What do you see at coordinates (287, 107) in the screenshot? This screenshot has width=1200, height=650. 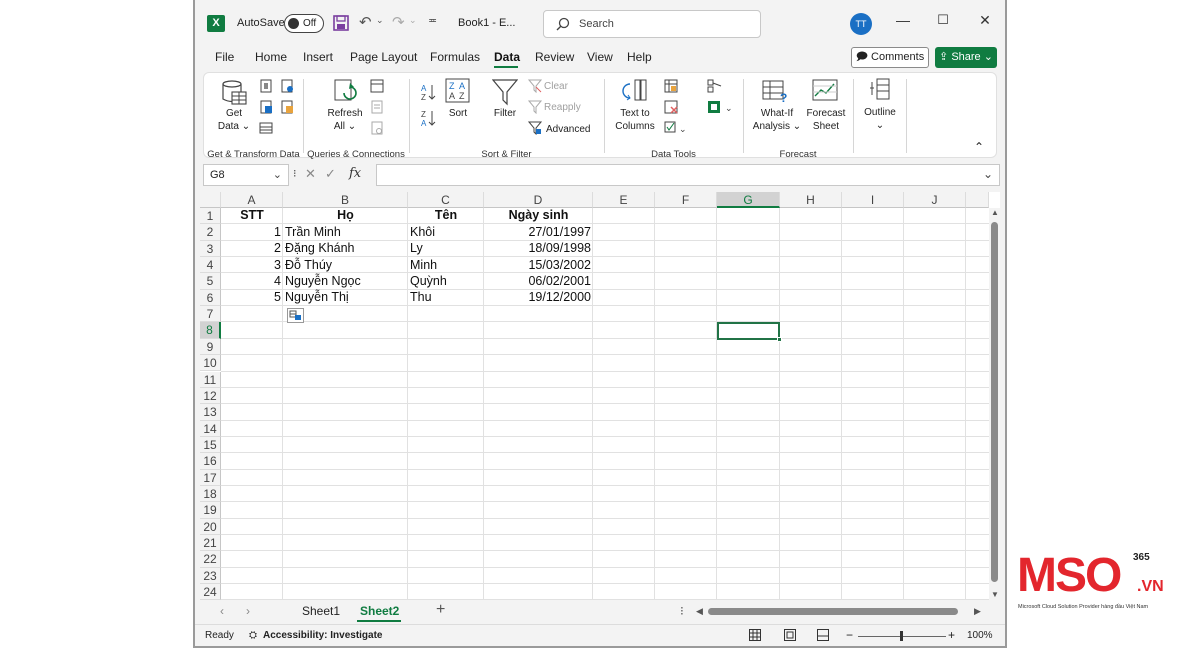 I see `recent-sources-icon` at bounding box center [287, 107].